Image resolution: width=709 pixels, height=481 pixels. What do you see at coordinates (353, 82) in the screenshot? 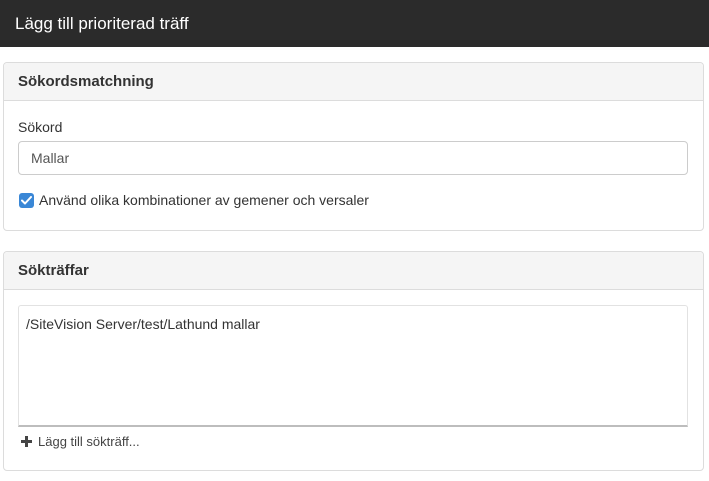
I see `keyword-matching-heading: Sökordsmatchning` at bounding box center [353, 82].